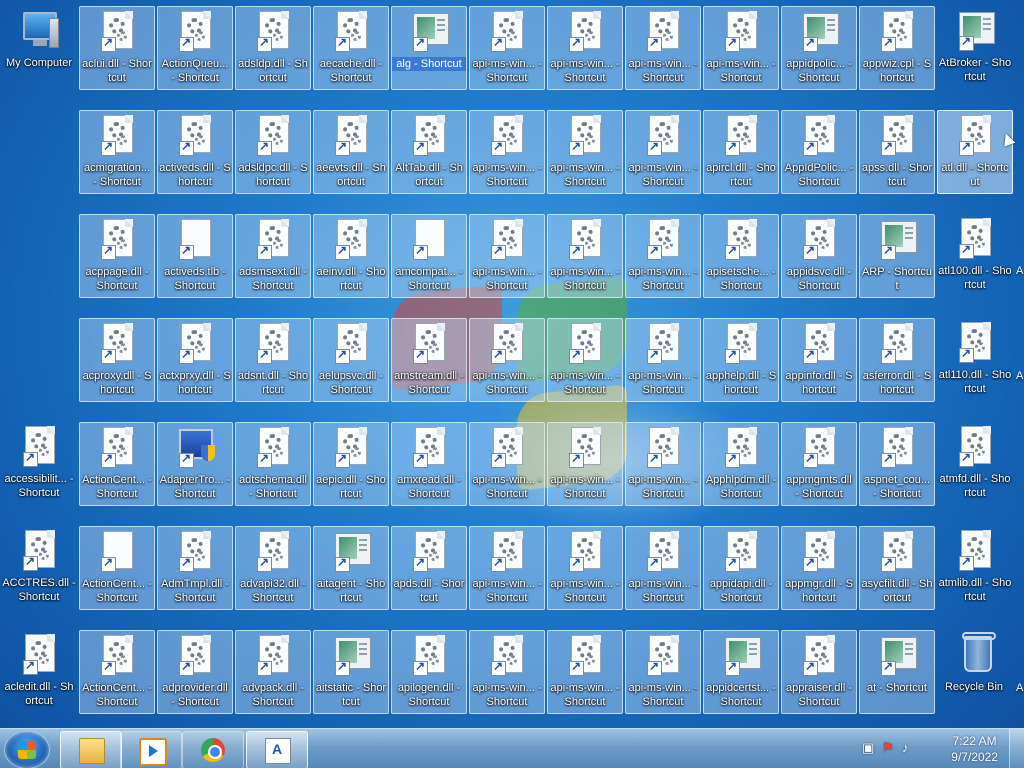 This screenshot has height=768, width=1024. I want to click on desktop-icon: aspnet_cou... - Shortcut, so click(897, 464).